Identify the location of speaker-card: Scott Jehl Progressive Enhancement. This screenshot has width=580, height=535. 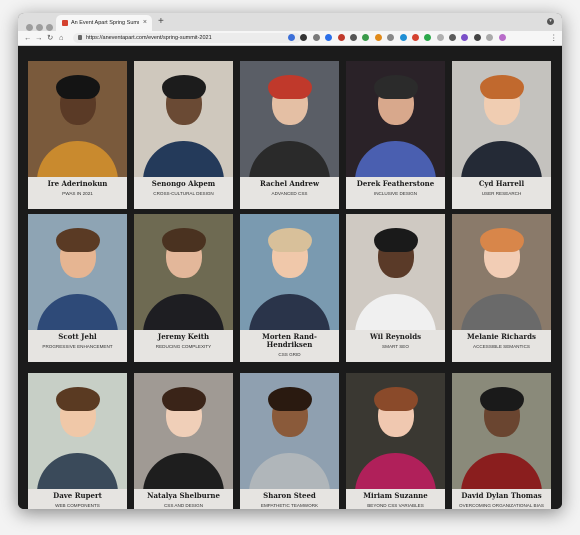
(77, 288).